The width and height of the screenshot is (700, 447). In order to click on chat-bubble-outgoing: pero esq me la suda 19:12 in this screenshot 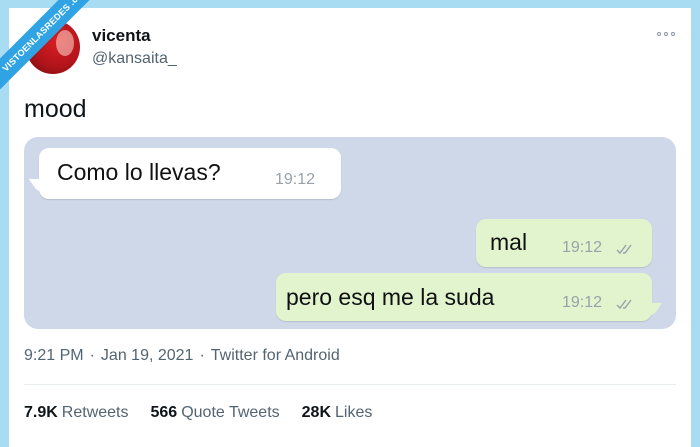, I will do `click(464, 297)`.